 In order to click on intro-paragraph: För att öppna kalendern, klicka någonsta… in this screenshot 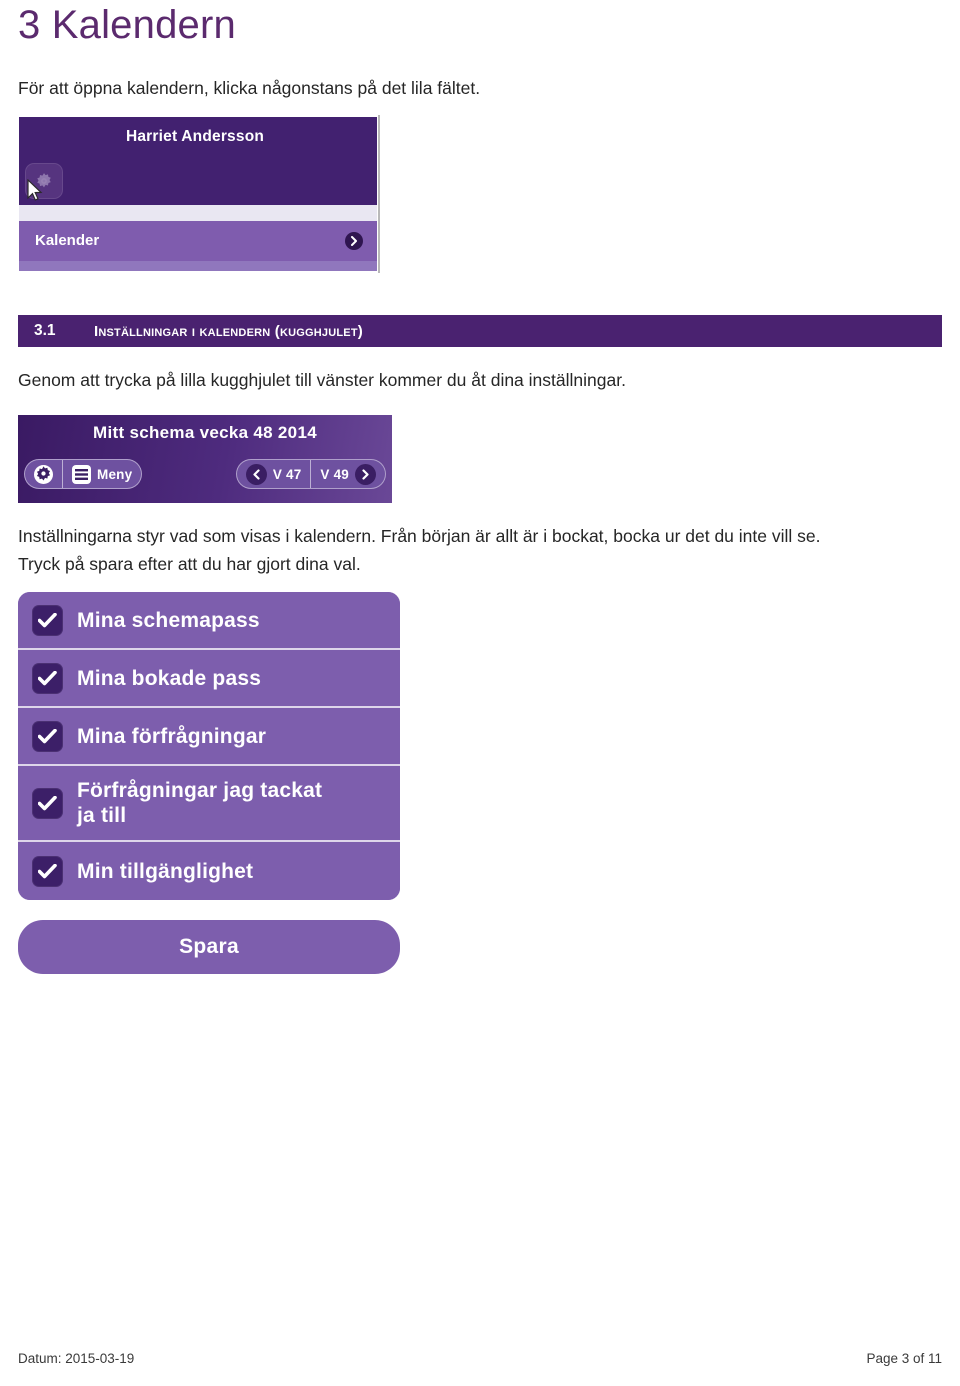, I will do `click(249, 88)`.